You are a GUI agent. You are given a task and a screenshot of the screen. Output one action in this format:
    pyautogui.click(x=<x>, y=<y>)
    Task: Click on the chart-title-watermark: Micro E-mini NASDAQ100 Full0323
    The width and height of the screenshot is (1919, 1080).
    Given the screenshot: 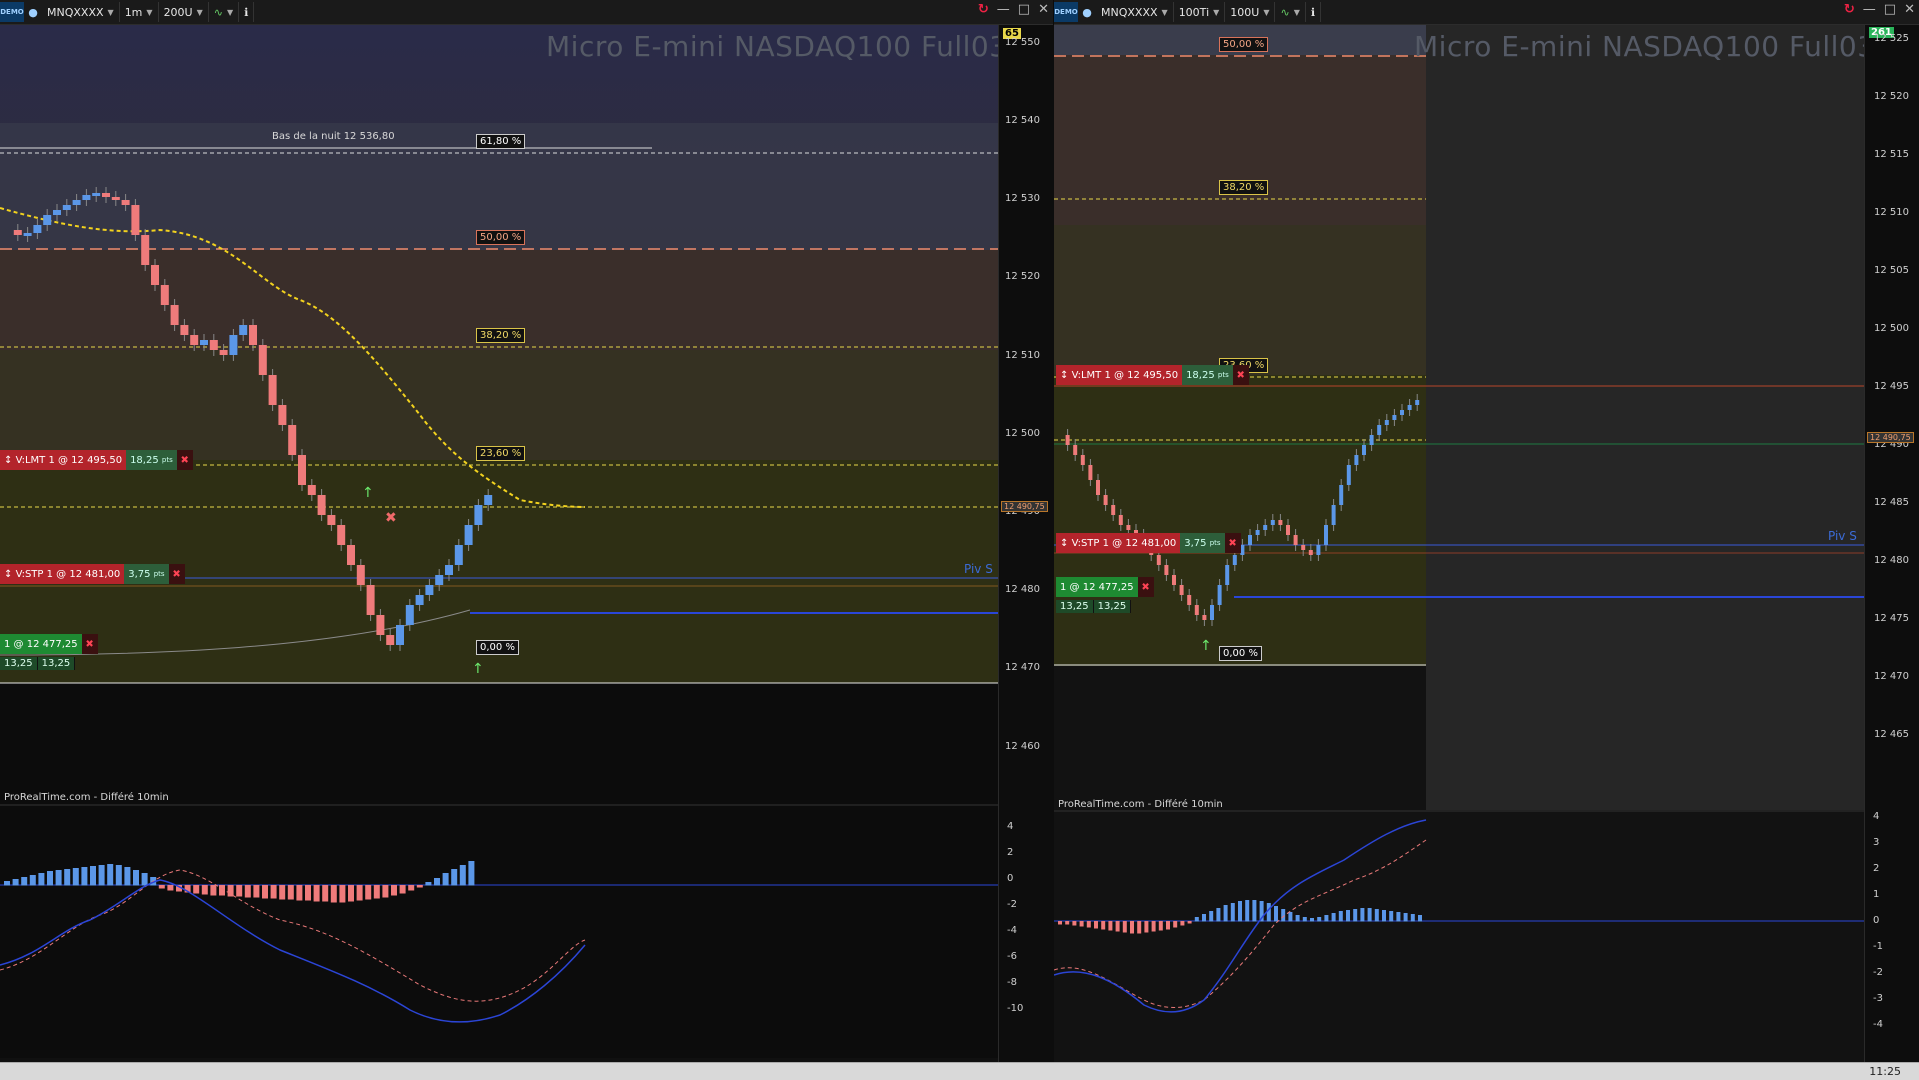 What is the action you would take?
    pyautogui.click(x=1663, y=46)
    